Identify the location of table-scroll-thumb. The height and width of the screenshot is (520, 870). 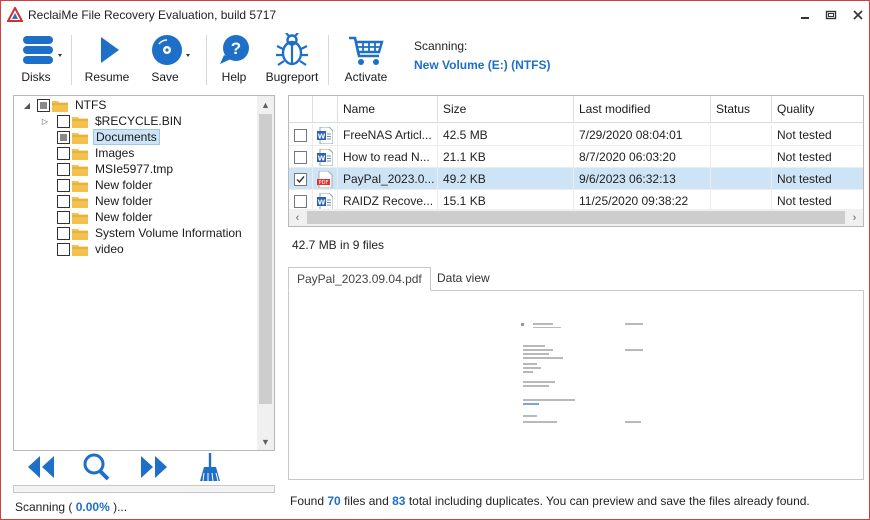
(576, 217).